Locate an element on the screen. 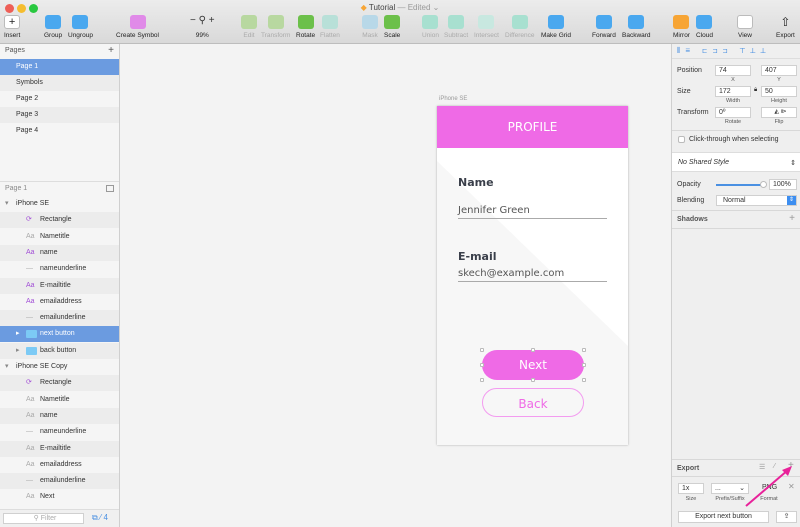 Image resolution: width=800 pixels, height=527 pixels. export-button: Export next button is located at coordinates (723, 517).